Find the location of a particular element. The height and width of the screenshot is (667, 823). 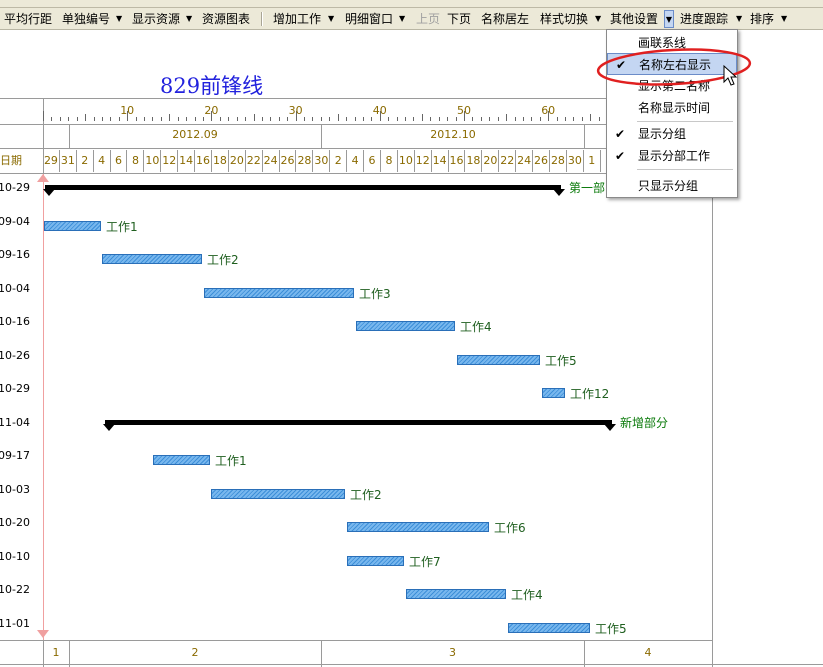

menu-item-show-groups: ✔ 显示分组 is located at coordinates (672, 134).